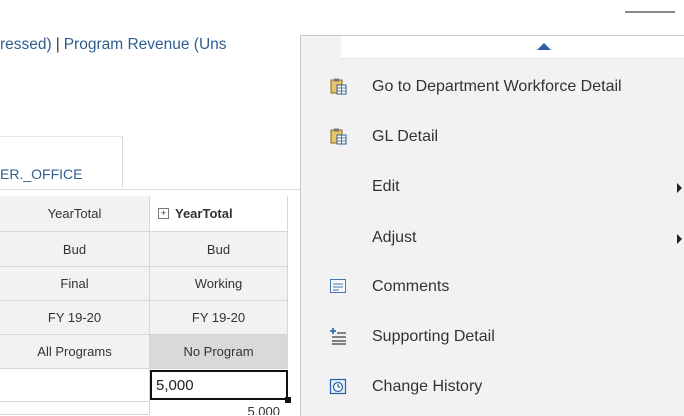 This screenshot has height=416, width=684. I want to click on menu-item-label: Change History, so click(427, 386).